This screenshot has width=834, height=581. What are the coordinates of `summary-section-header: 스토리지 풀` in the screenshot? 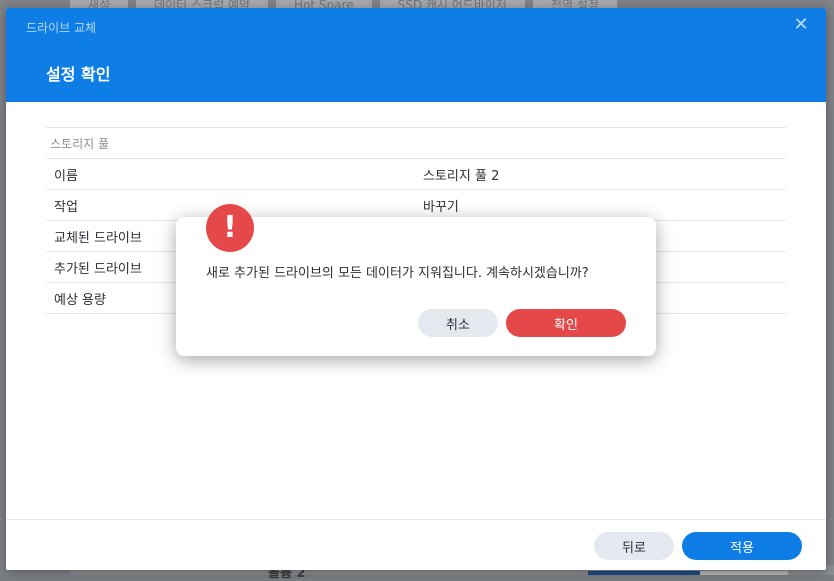 It's located at (416, 143).